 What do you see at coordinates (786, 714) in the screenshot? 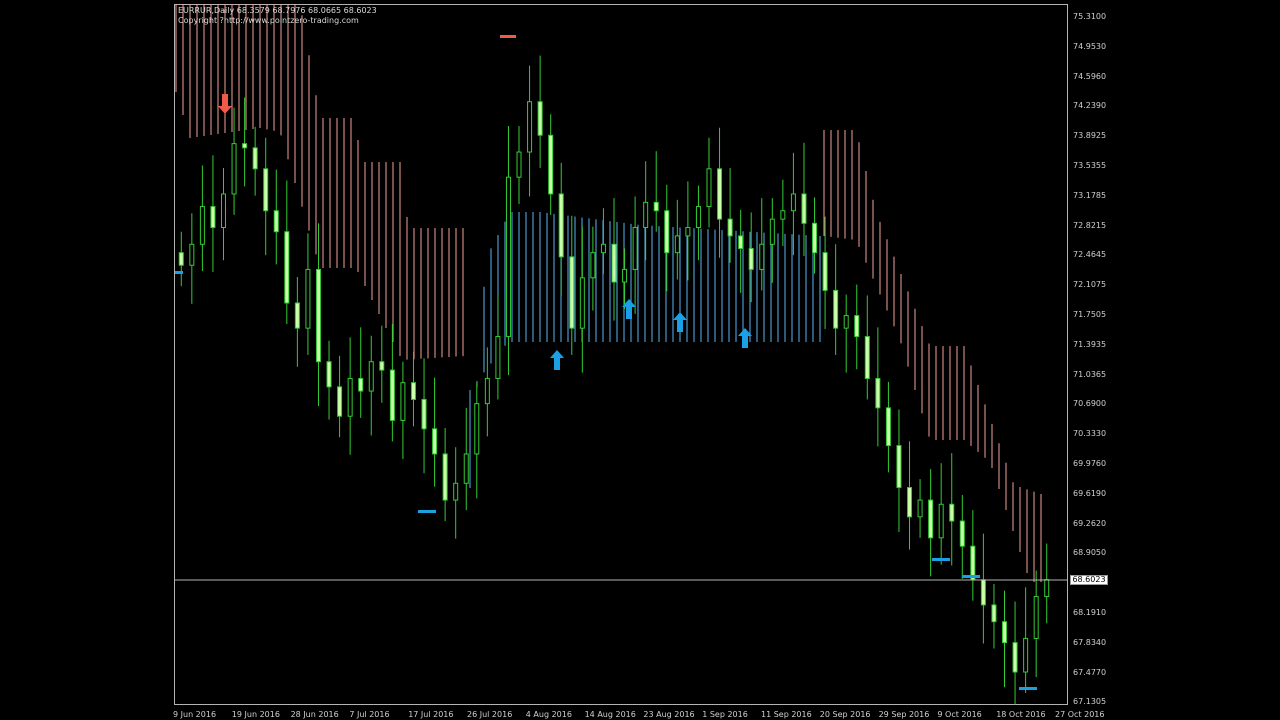
I see `time-axis-label: 11 Sep 2016` at bounding box center [786, 714].